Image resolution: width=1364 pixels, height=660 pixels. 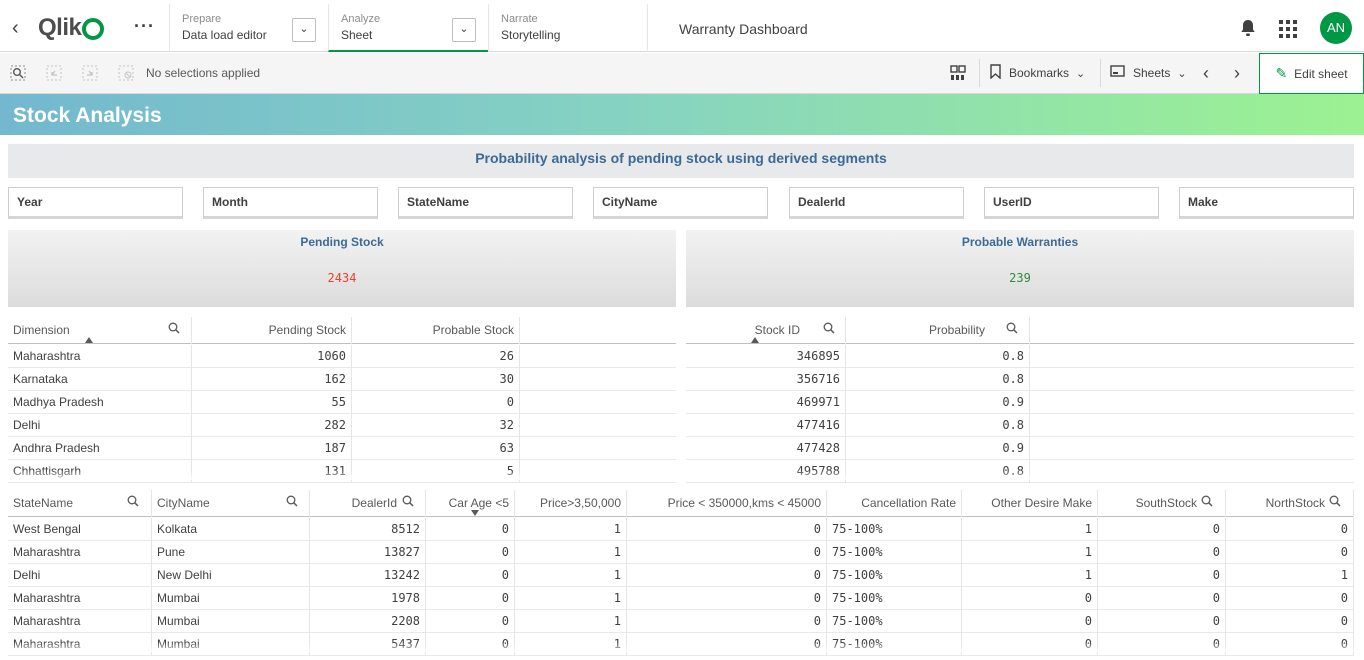 What do you see at coordinates (681, 575) in the screenshot?
I see `table-row: Delhi New Delhi 13242 0 1 0 75-100% 1 0 1` at bounding box center [681, 575].